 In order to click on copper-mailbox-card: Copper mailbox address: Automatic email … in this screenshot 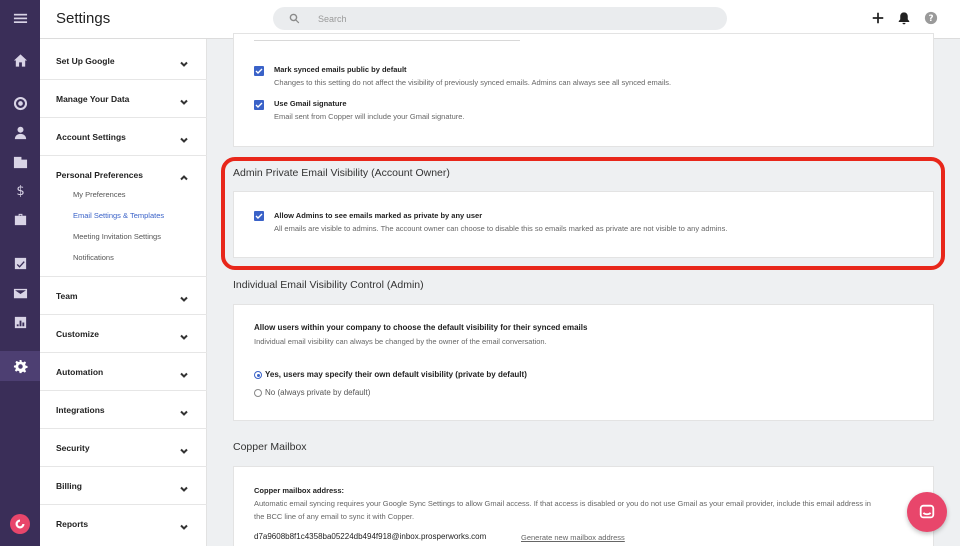, I will do `click(583, 506)`.